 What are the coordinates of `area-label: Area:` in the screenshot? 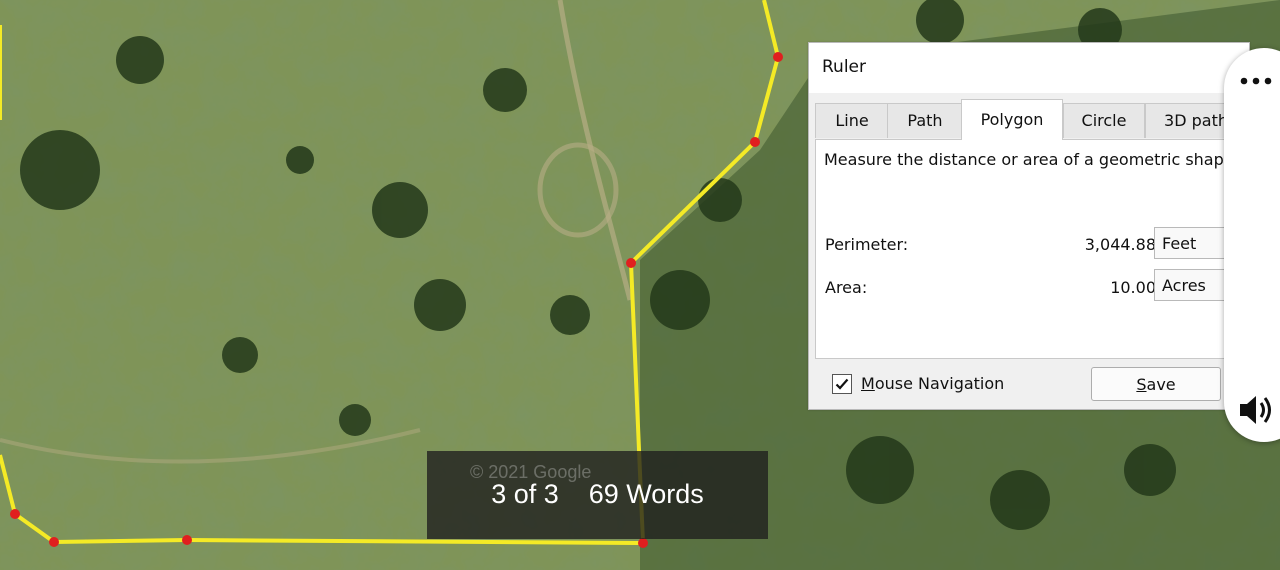 It's located at (846, 287).